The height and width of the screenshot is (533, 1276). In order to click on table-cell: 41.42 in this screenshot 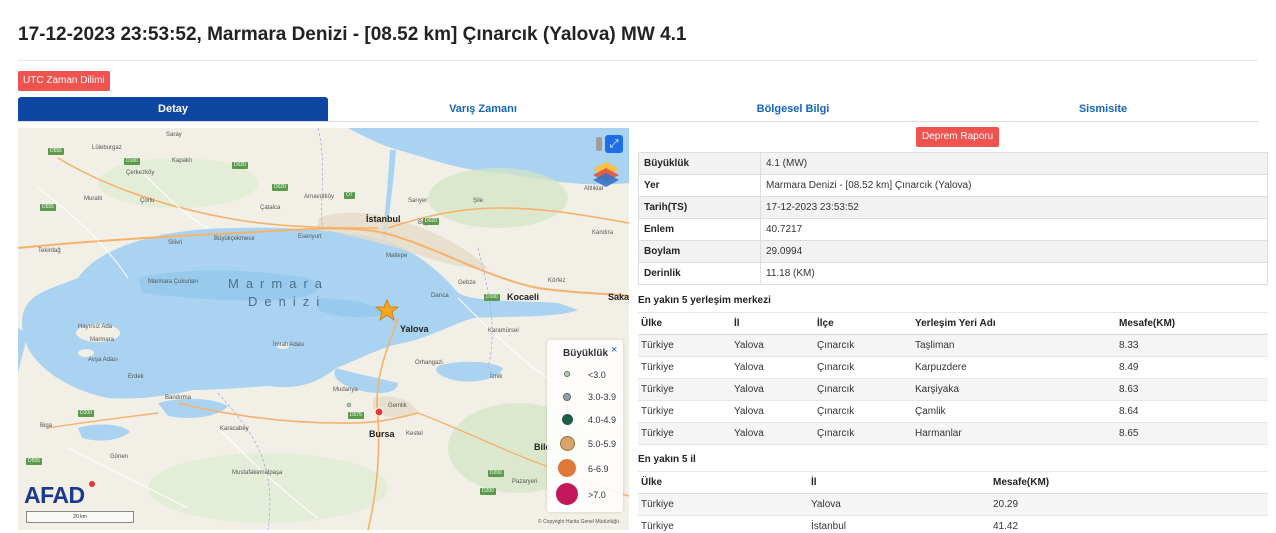, I will do `click(1129, 524)`.